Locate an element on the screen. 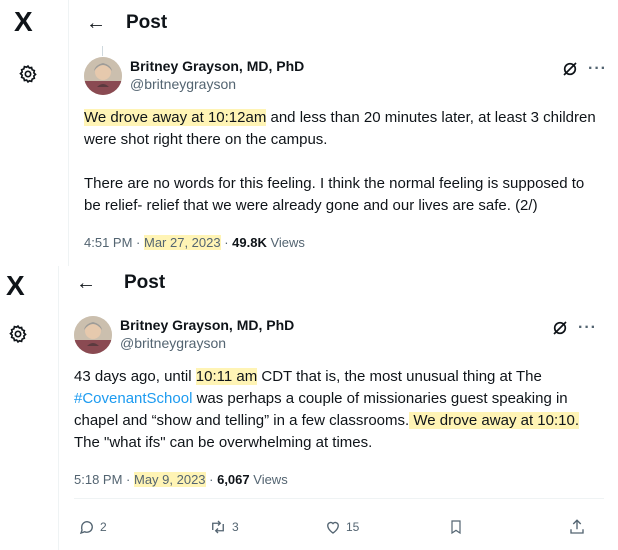 This screenshot has width=618, height=550. repost-icon is located at coordinates (218, 527).